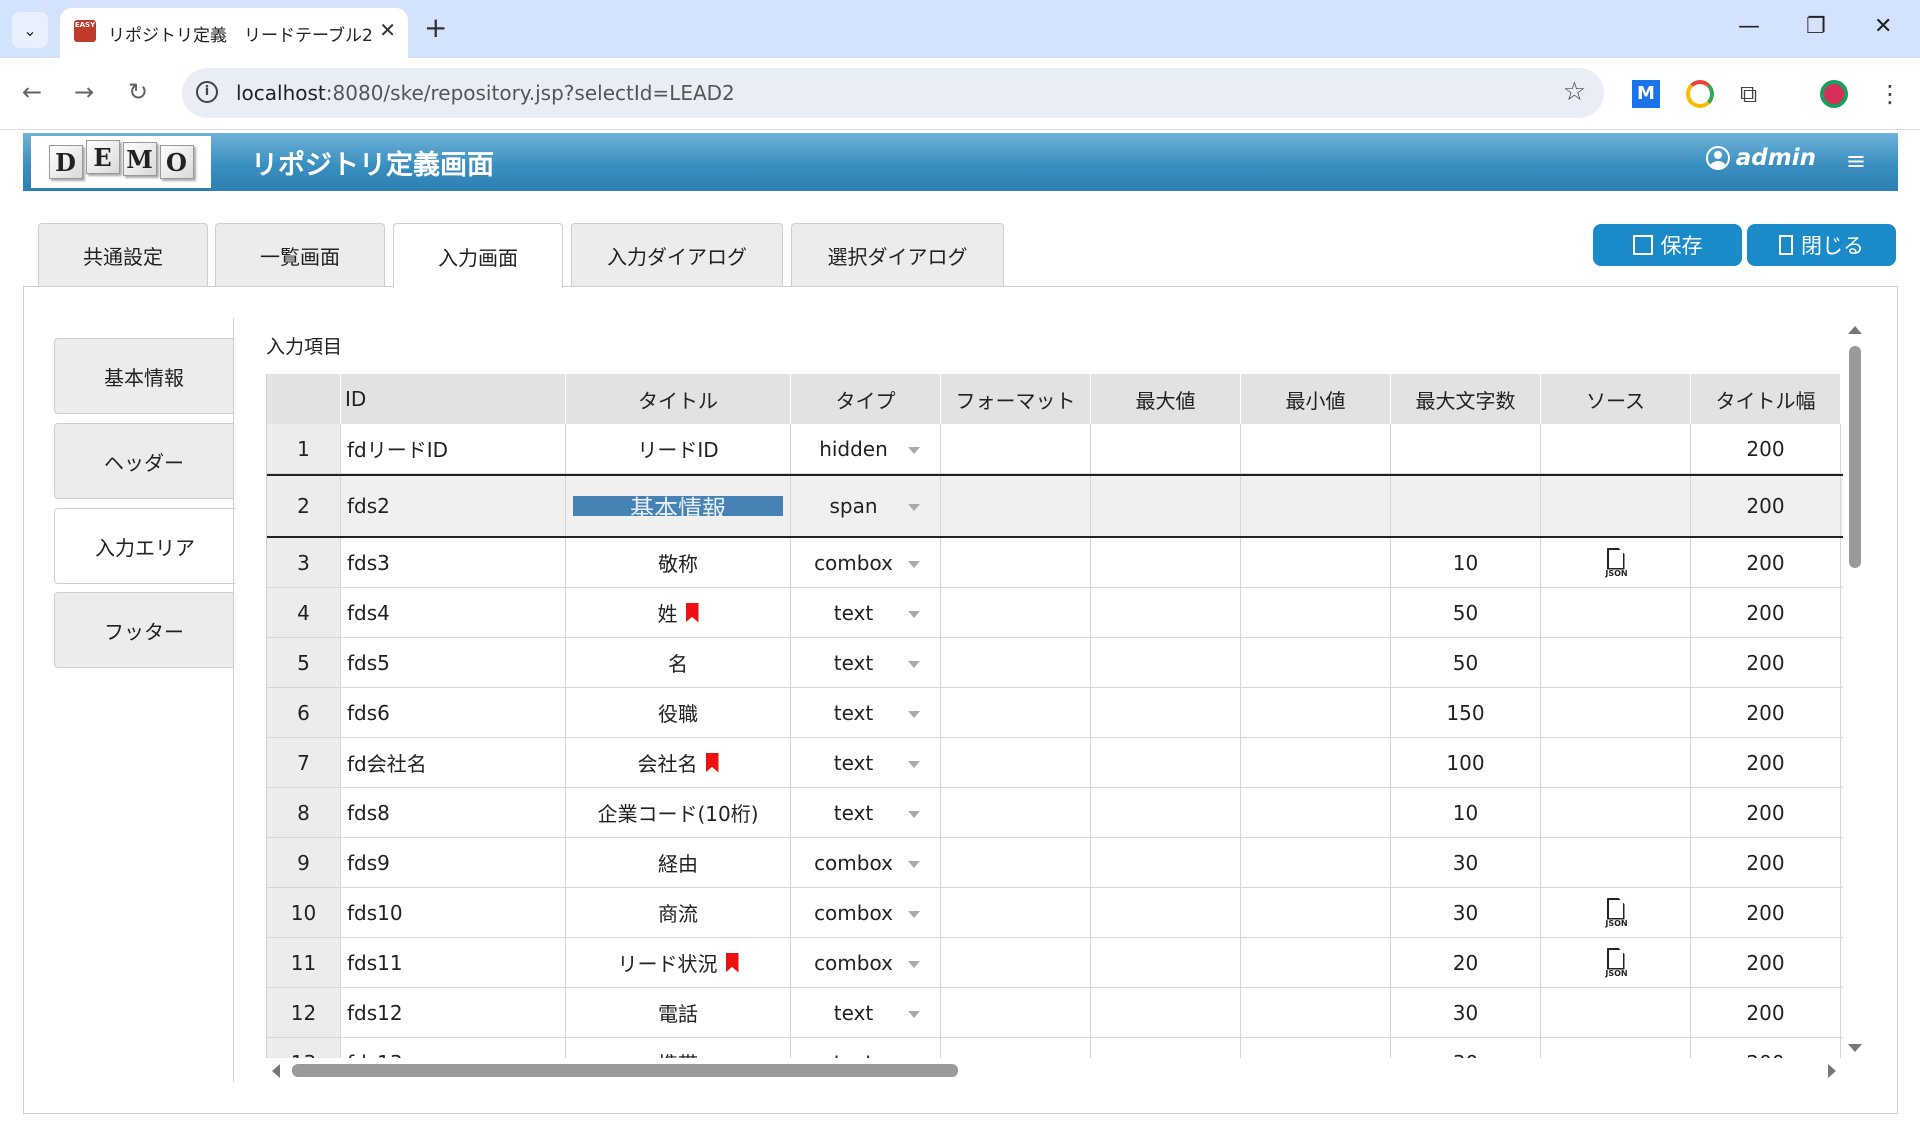 The image size is (1920, 1140). I want to click on table-row: 1 fdリードID リードID hidden 200, so click(1055, 449).